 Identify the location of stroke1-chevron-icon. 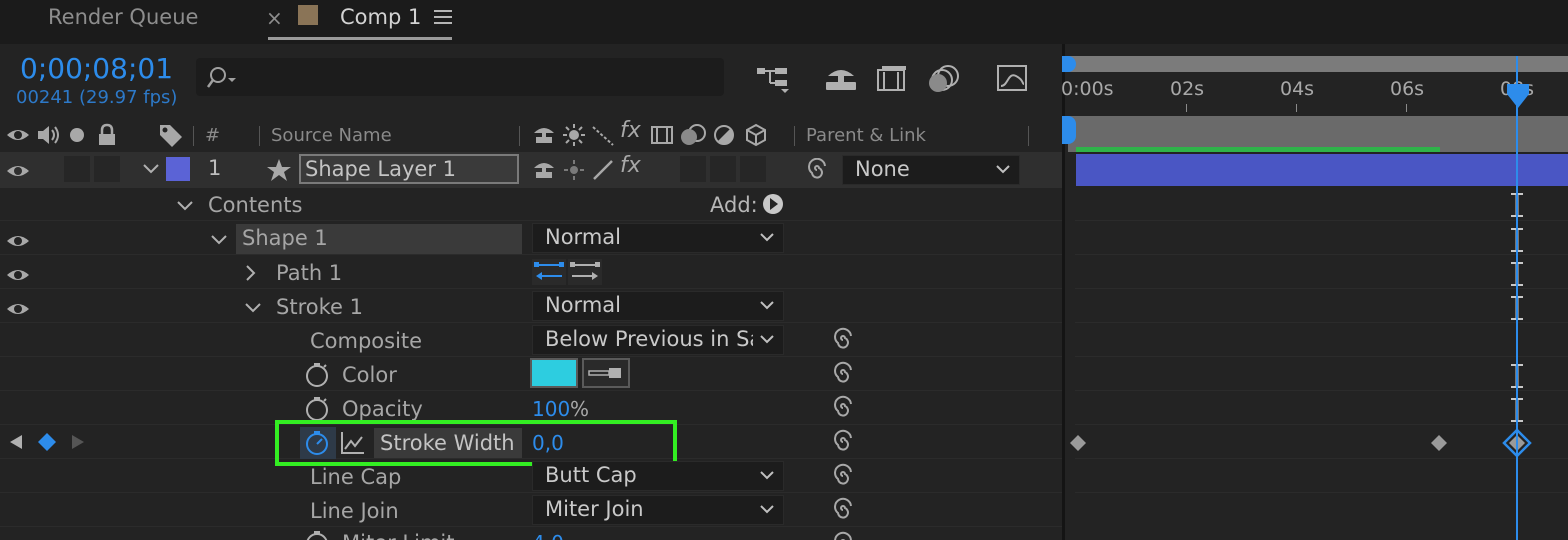
(253, 308).